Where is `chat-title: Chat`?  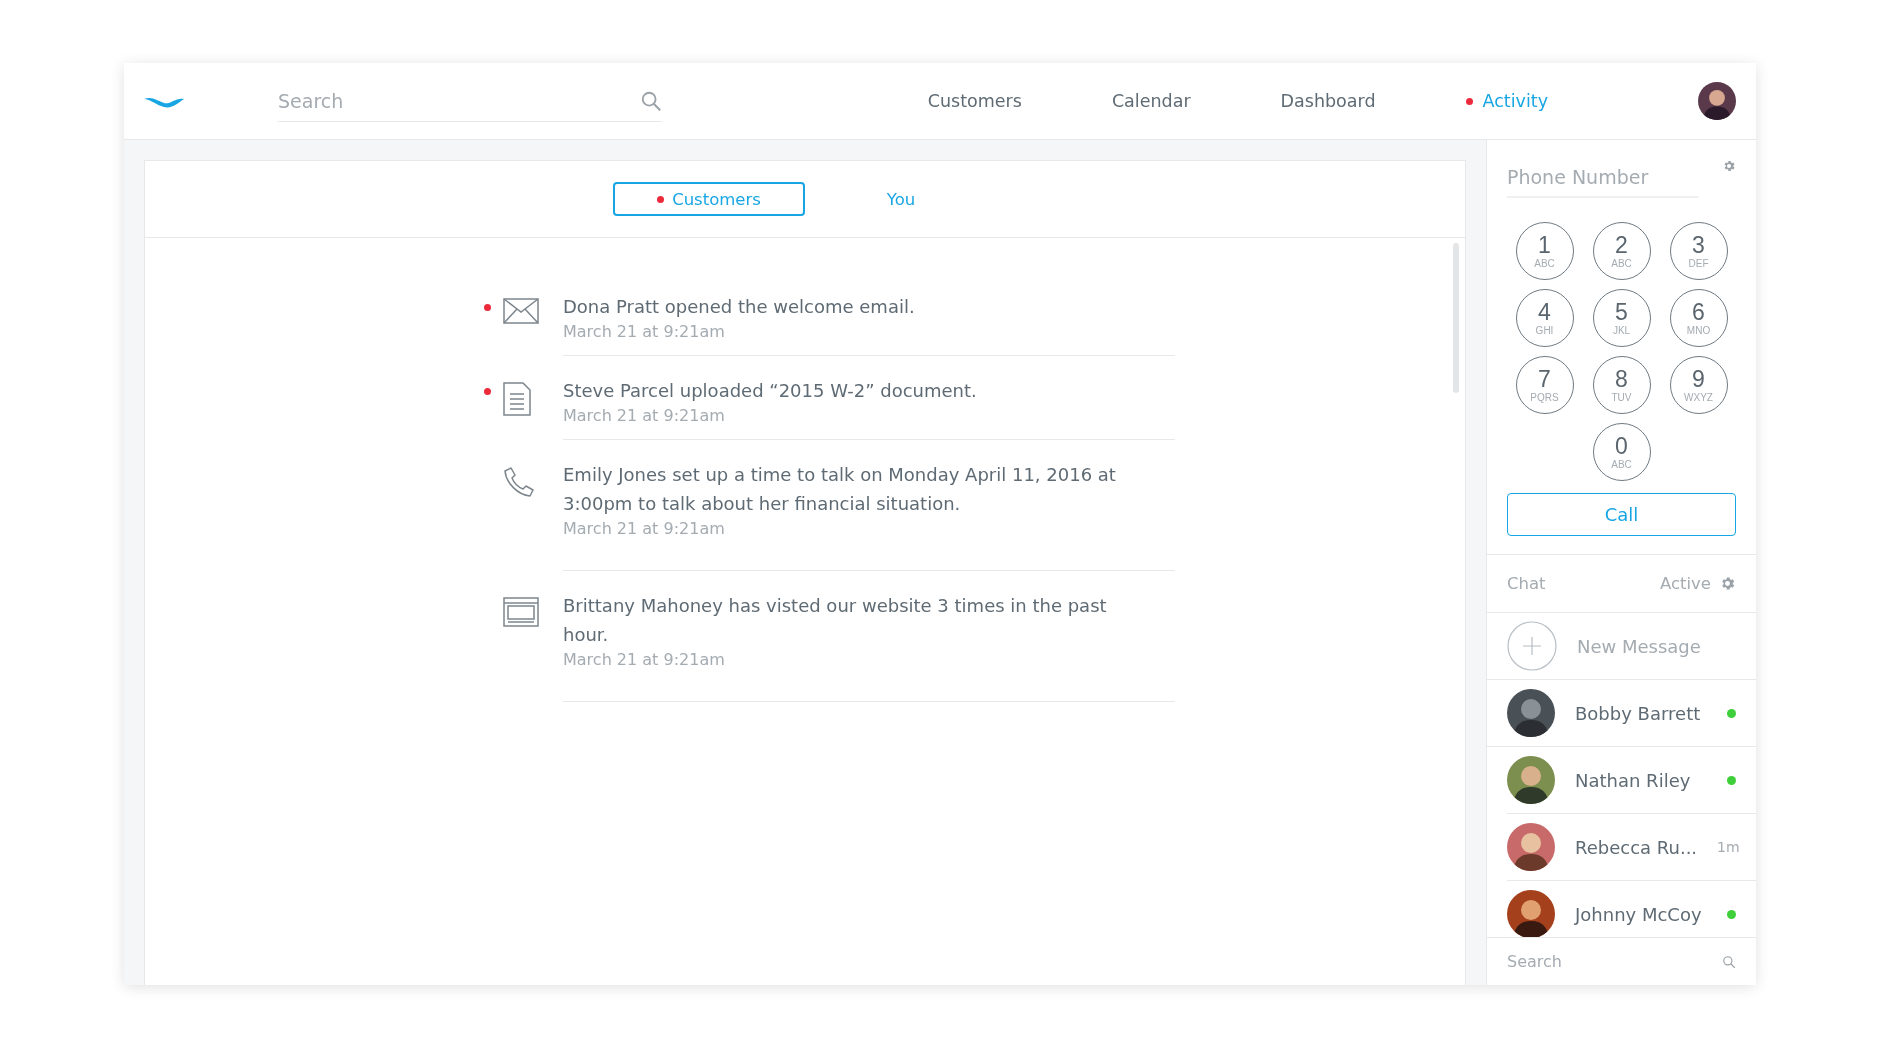
chat-title: Chat is located at coordinates (1526, 583).